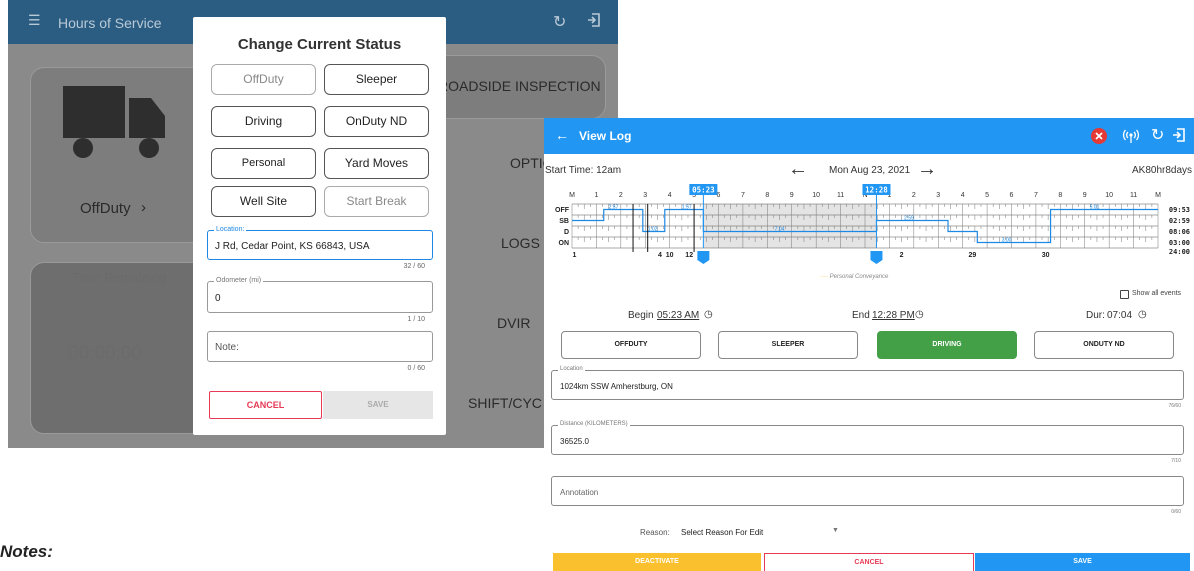 This screenshot has height=571, width=1194. Describe the element at coordinates (376, 201) in the screenshot. I see `start-break-button: Start Break` at that location.